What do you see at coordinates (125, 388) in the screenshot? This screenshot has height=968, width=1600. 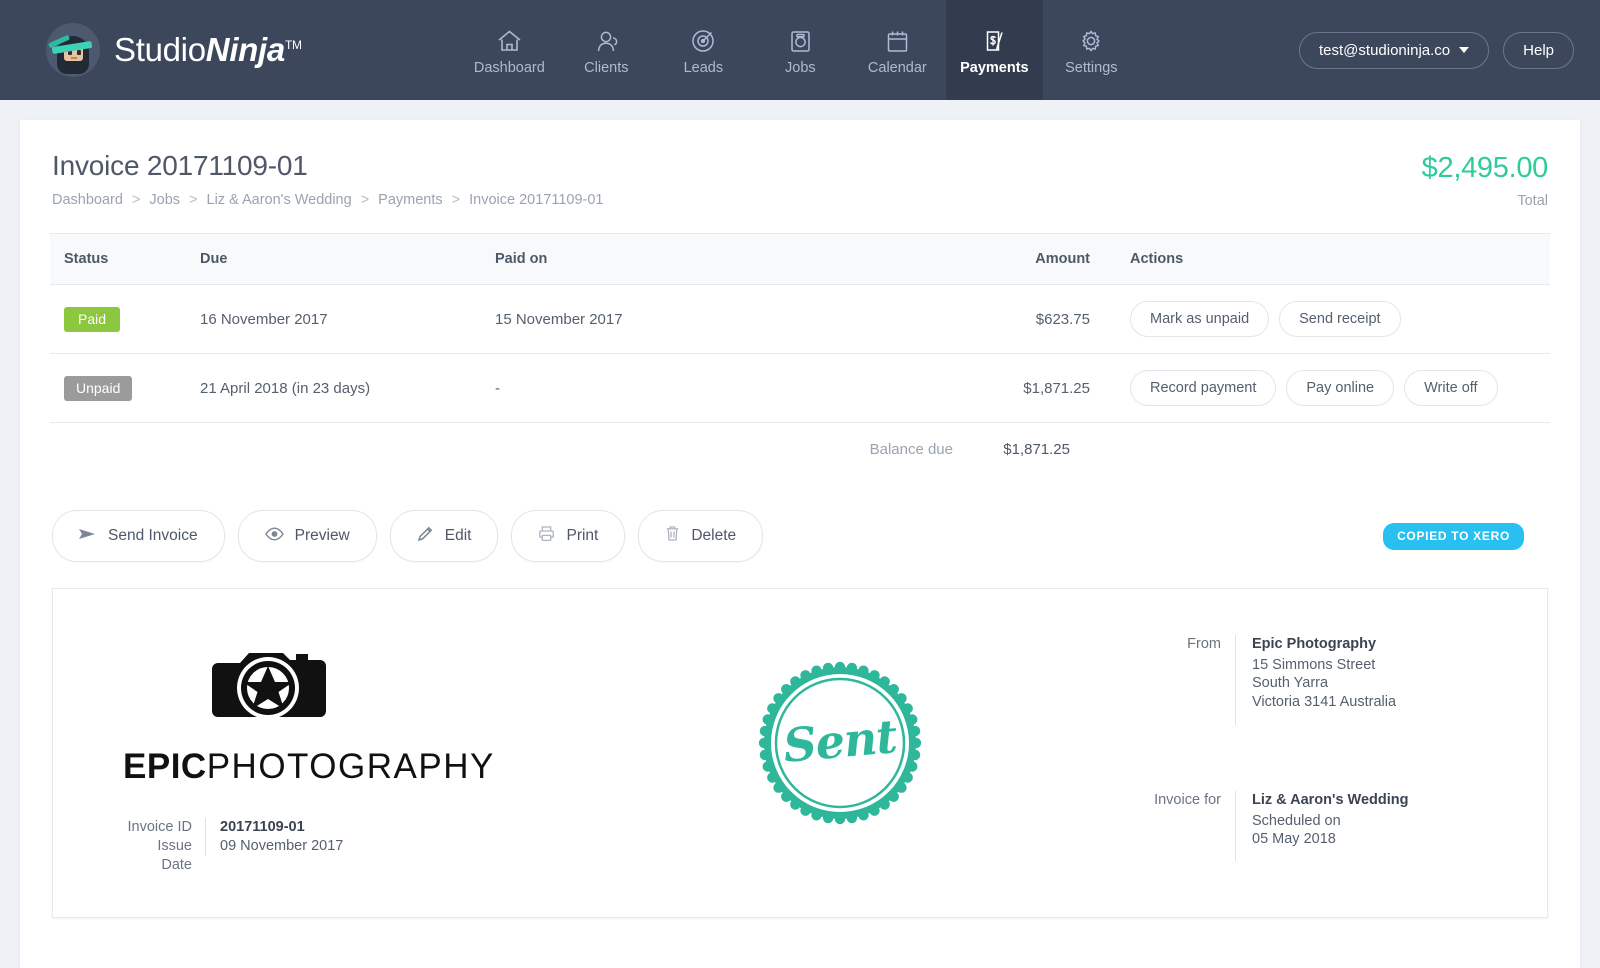 I see `cell-status: Unpaid` at bounding box center [125, 388].